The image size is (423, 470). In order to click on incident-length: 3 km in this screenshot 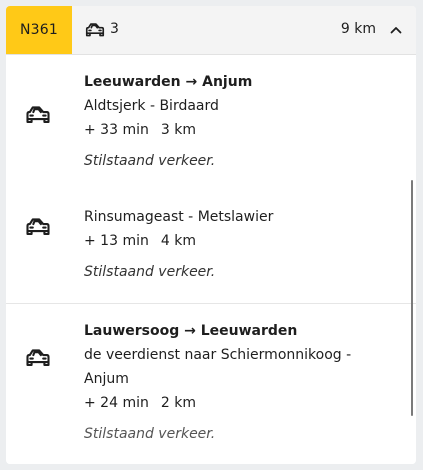, I will do `click(178, 130)`.